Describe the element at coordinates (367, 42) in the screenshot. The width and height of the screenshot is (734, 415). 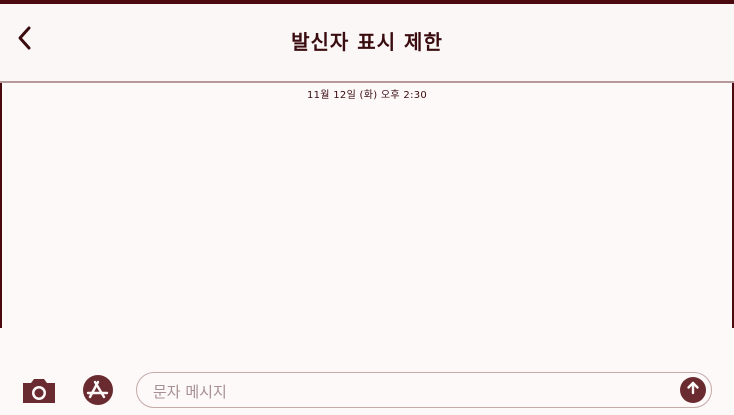
I see `conversation-title: 발신자 표시 제한` at that location.